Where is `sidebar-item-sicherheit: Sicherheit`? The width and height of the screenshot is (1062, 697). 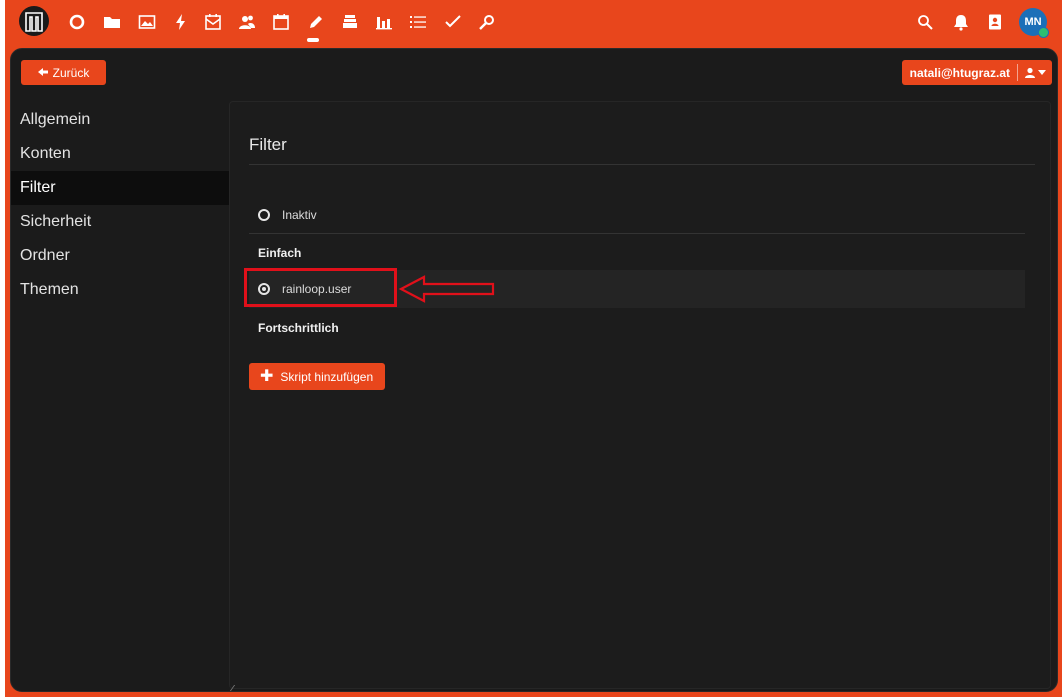
sidebar-item-sicherheit: Sicherheit is located at coordinates (120, 222).